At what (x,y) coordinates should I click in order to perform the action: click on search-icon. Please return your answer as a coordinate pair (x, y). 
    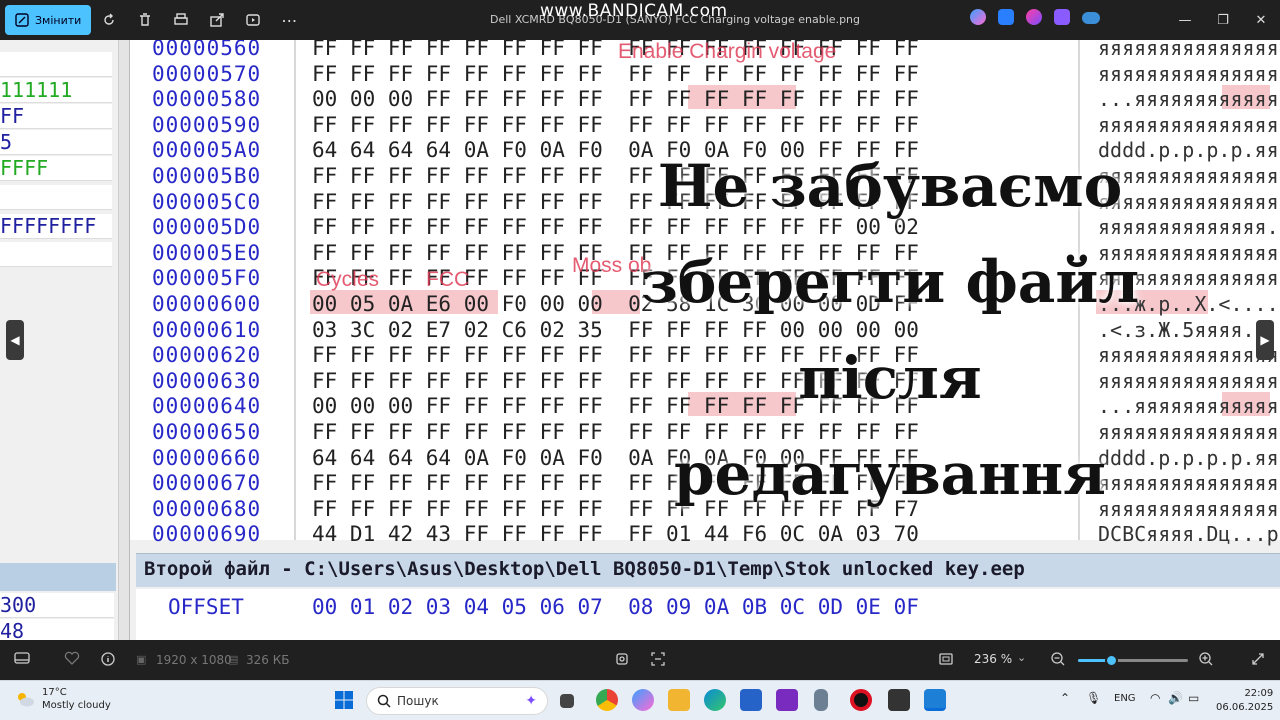
    Looking at the image, I should click on (384, 701).